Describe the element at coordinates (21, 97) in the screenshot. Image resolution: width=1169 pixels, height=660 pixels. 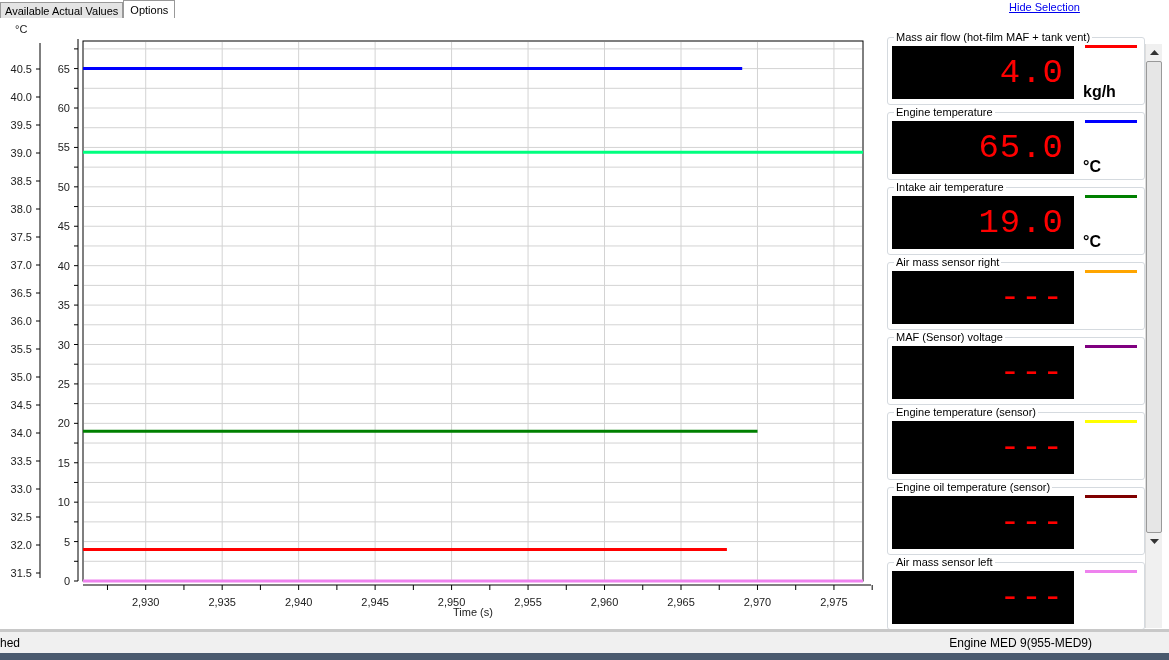
I see `axis-label: 40.0` at that location.